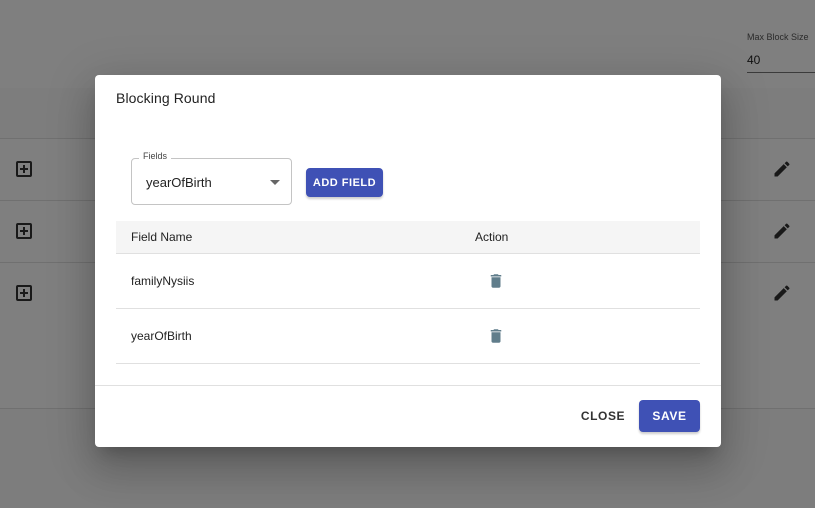 The width and height of the screenshot is (815, 508). Describe the element at coordinates (163, 281) in the screenshot. I see `field-name-cell: familyNysiis` at that location.